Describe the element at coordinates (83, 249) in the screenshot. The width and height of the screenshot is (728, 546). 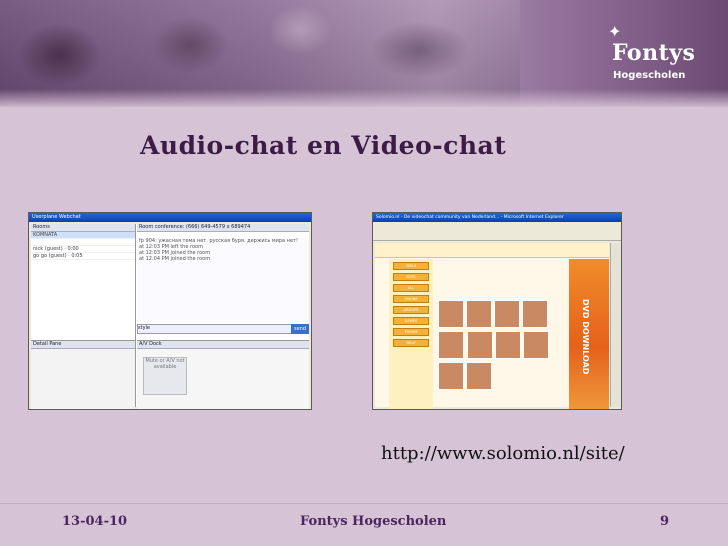
I see `user-row: nick (guest) · 0:00` at that location.